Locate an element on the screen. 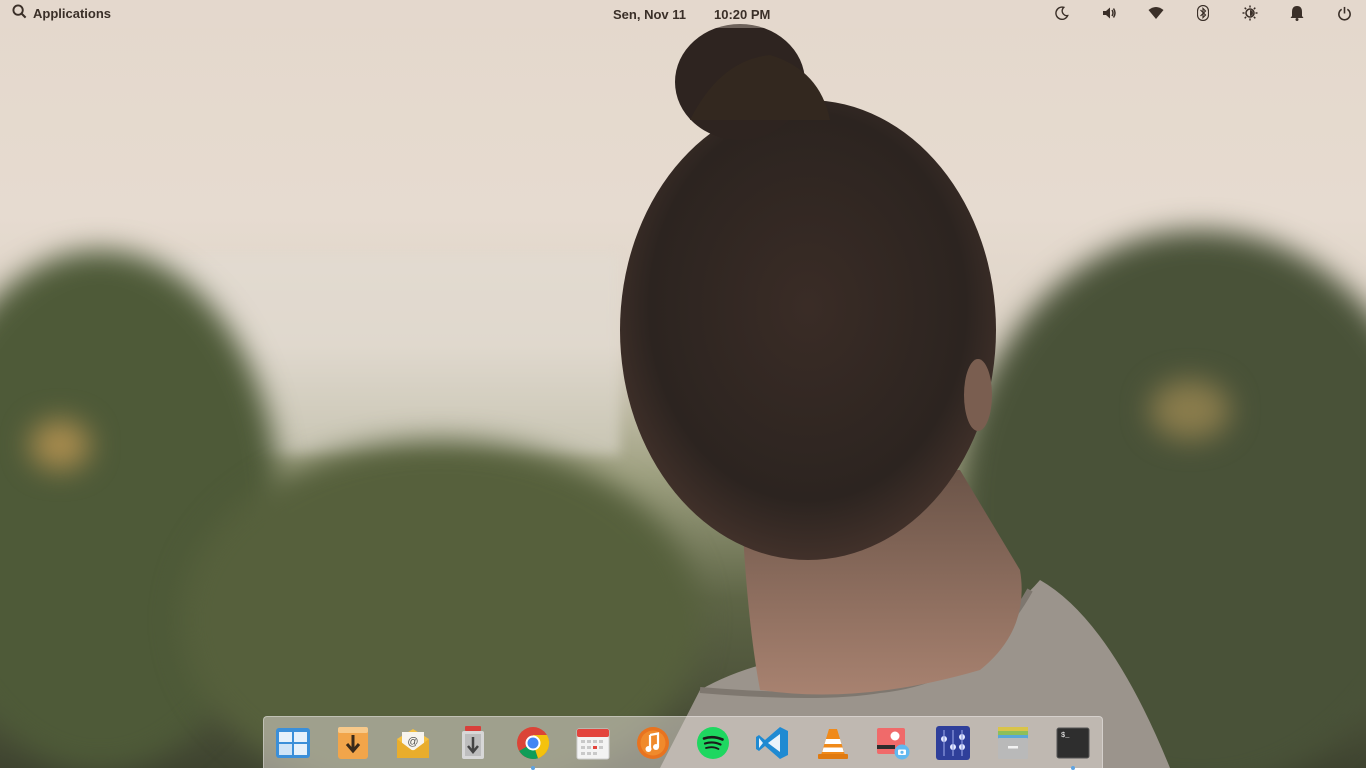 This screenshot has width=1366, height=770. files-icon is located at coordinates (1013, 742).